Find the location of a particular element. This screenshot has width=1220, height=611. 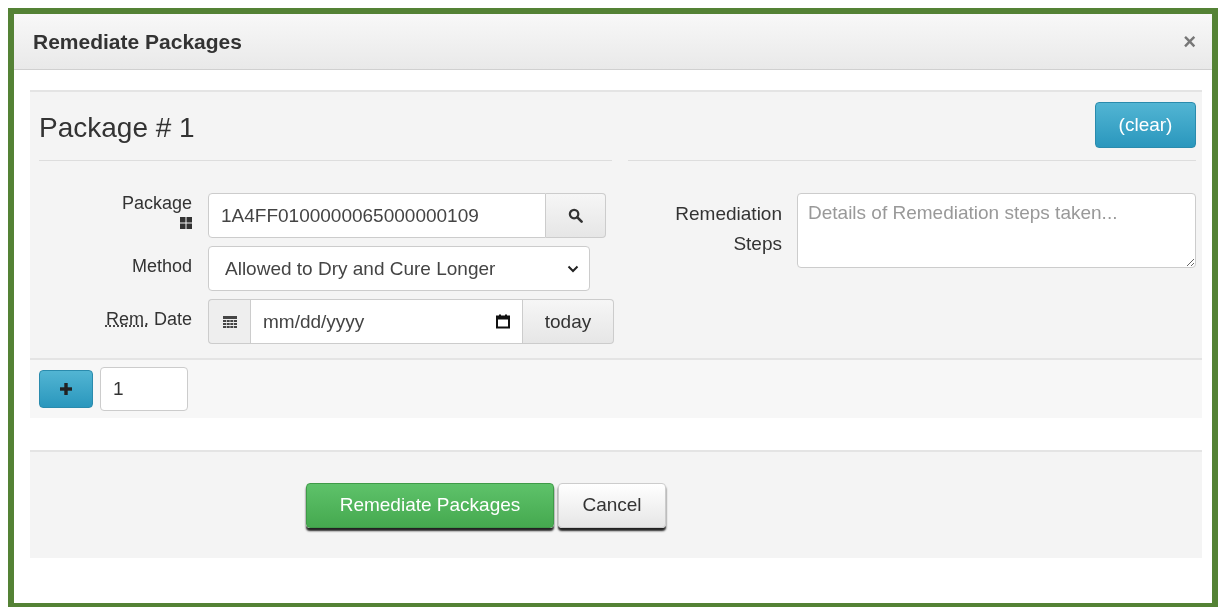

search-button is located at coordinates (576, 215).